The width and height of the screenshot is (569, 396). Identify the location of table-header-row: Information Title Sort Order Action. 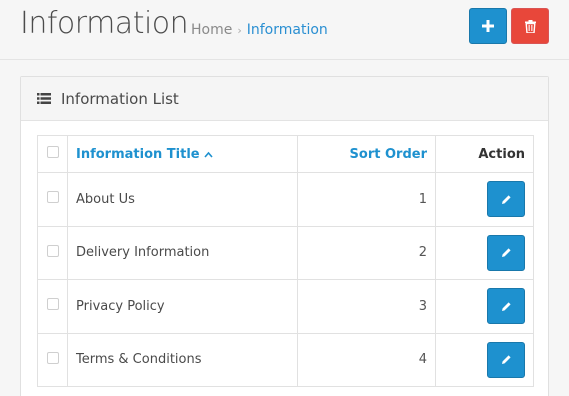
(285, 154).